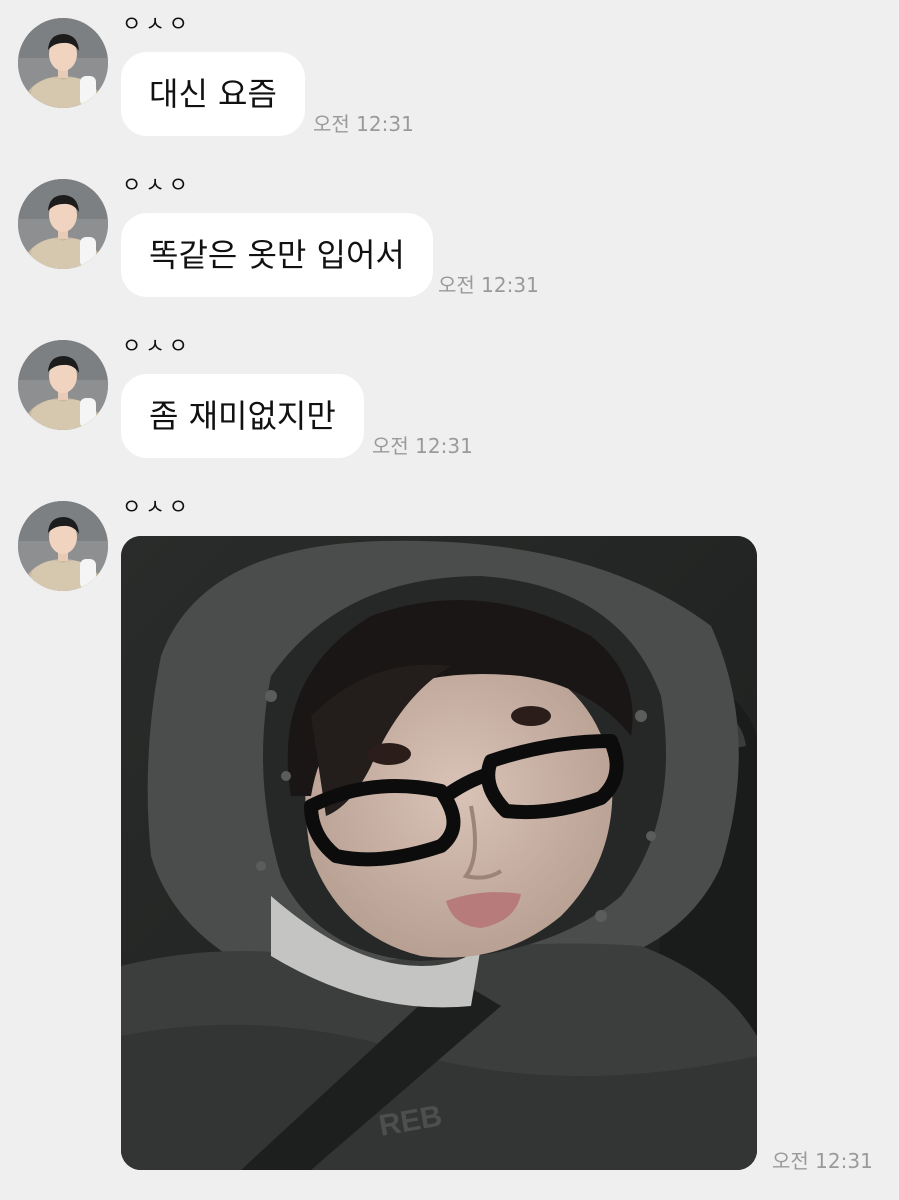  Describe the element at coordinates (213, 94) in the screenshot. I see `message-bubble: 대신 요즘` at that location.